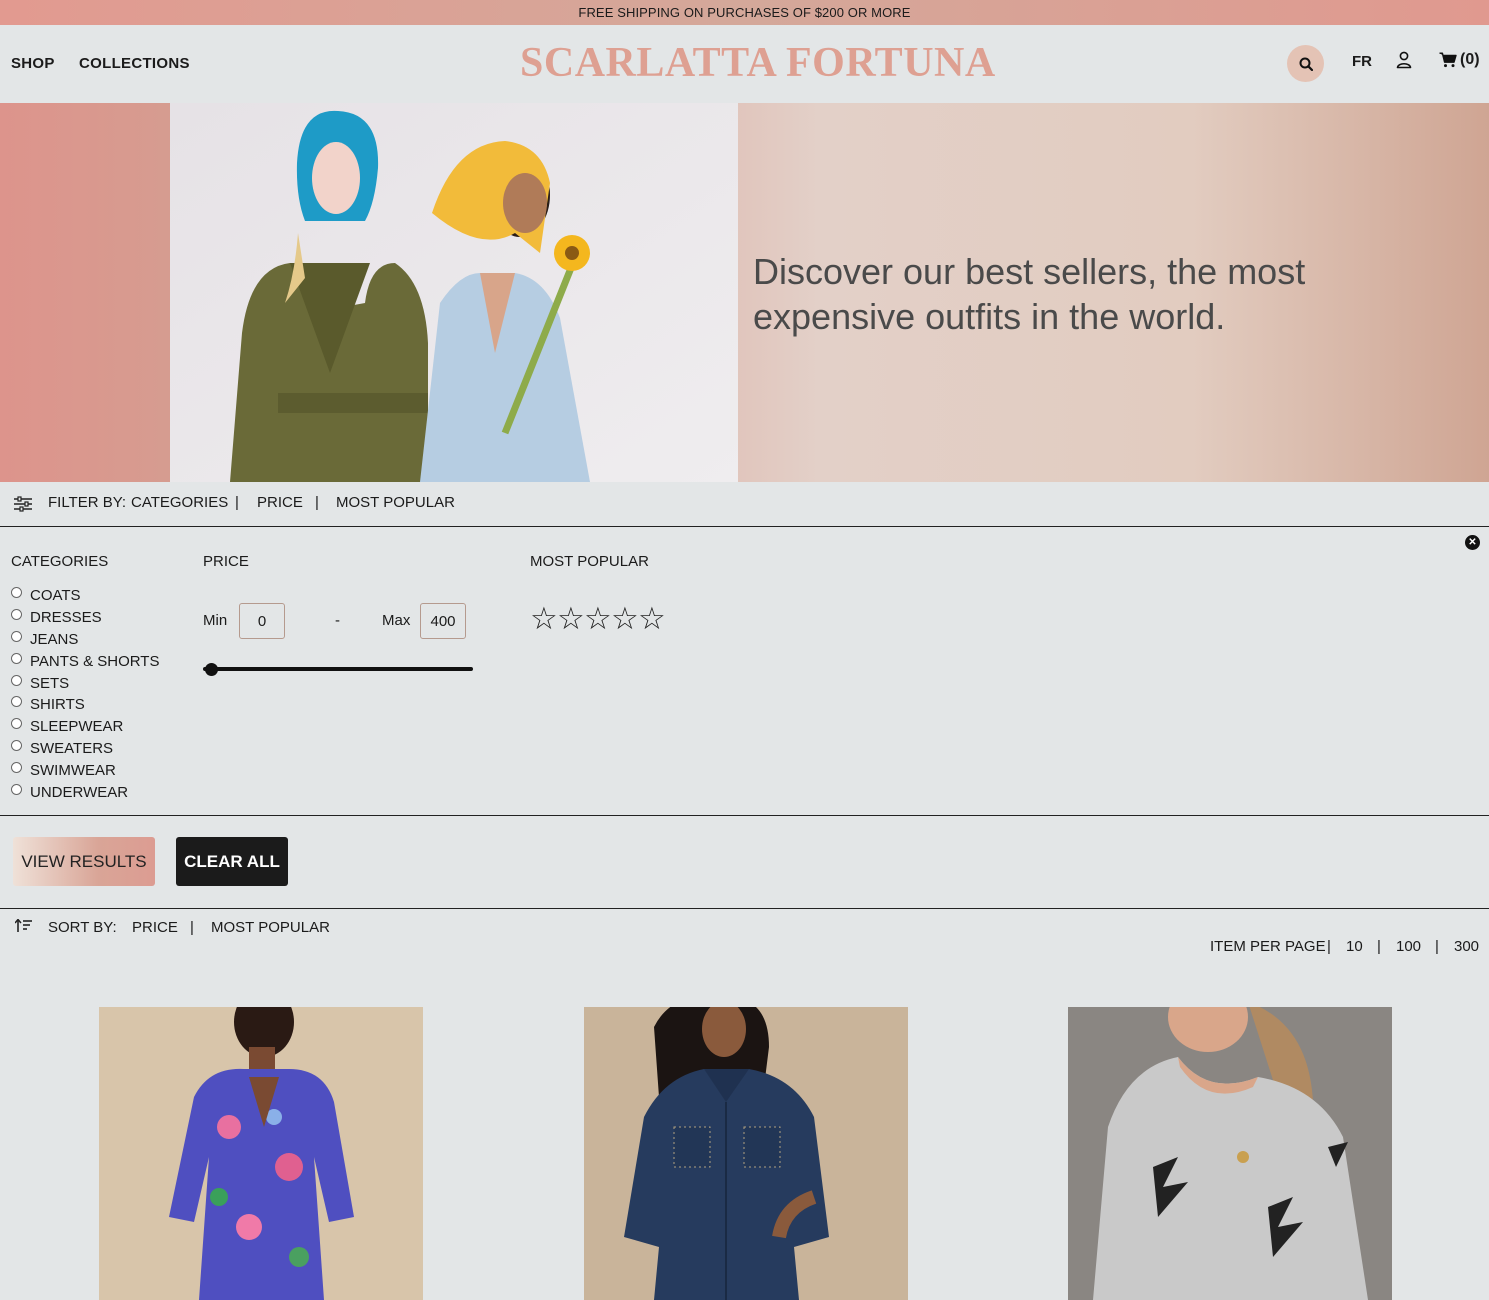 Image resolution: width=1489 pixels, height=1300 pixels. What do you see at coordinates (85, 292) in the screenshot?
I see `hero-color-block` at bounding box center [85, 292].